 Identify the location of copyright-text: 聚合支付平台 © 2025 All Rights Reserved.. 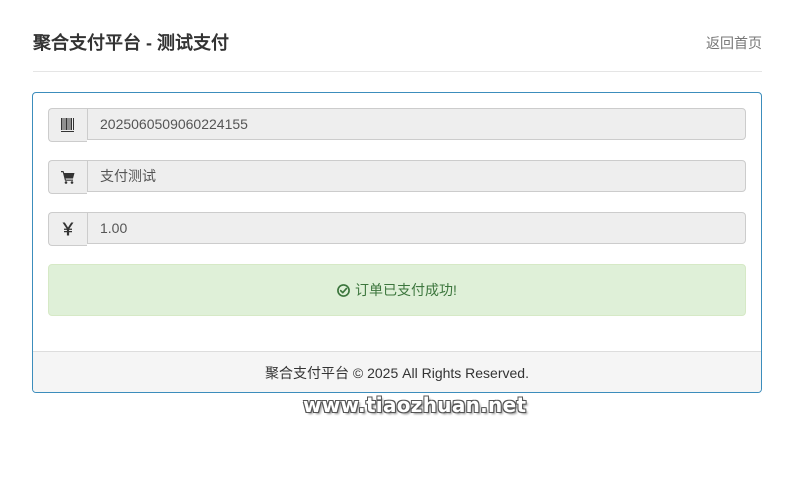
(397, 372).